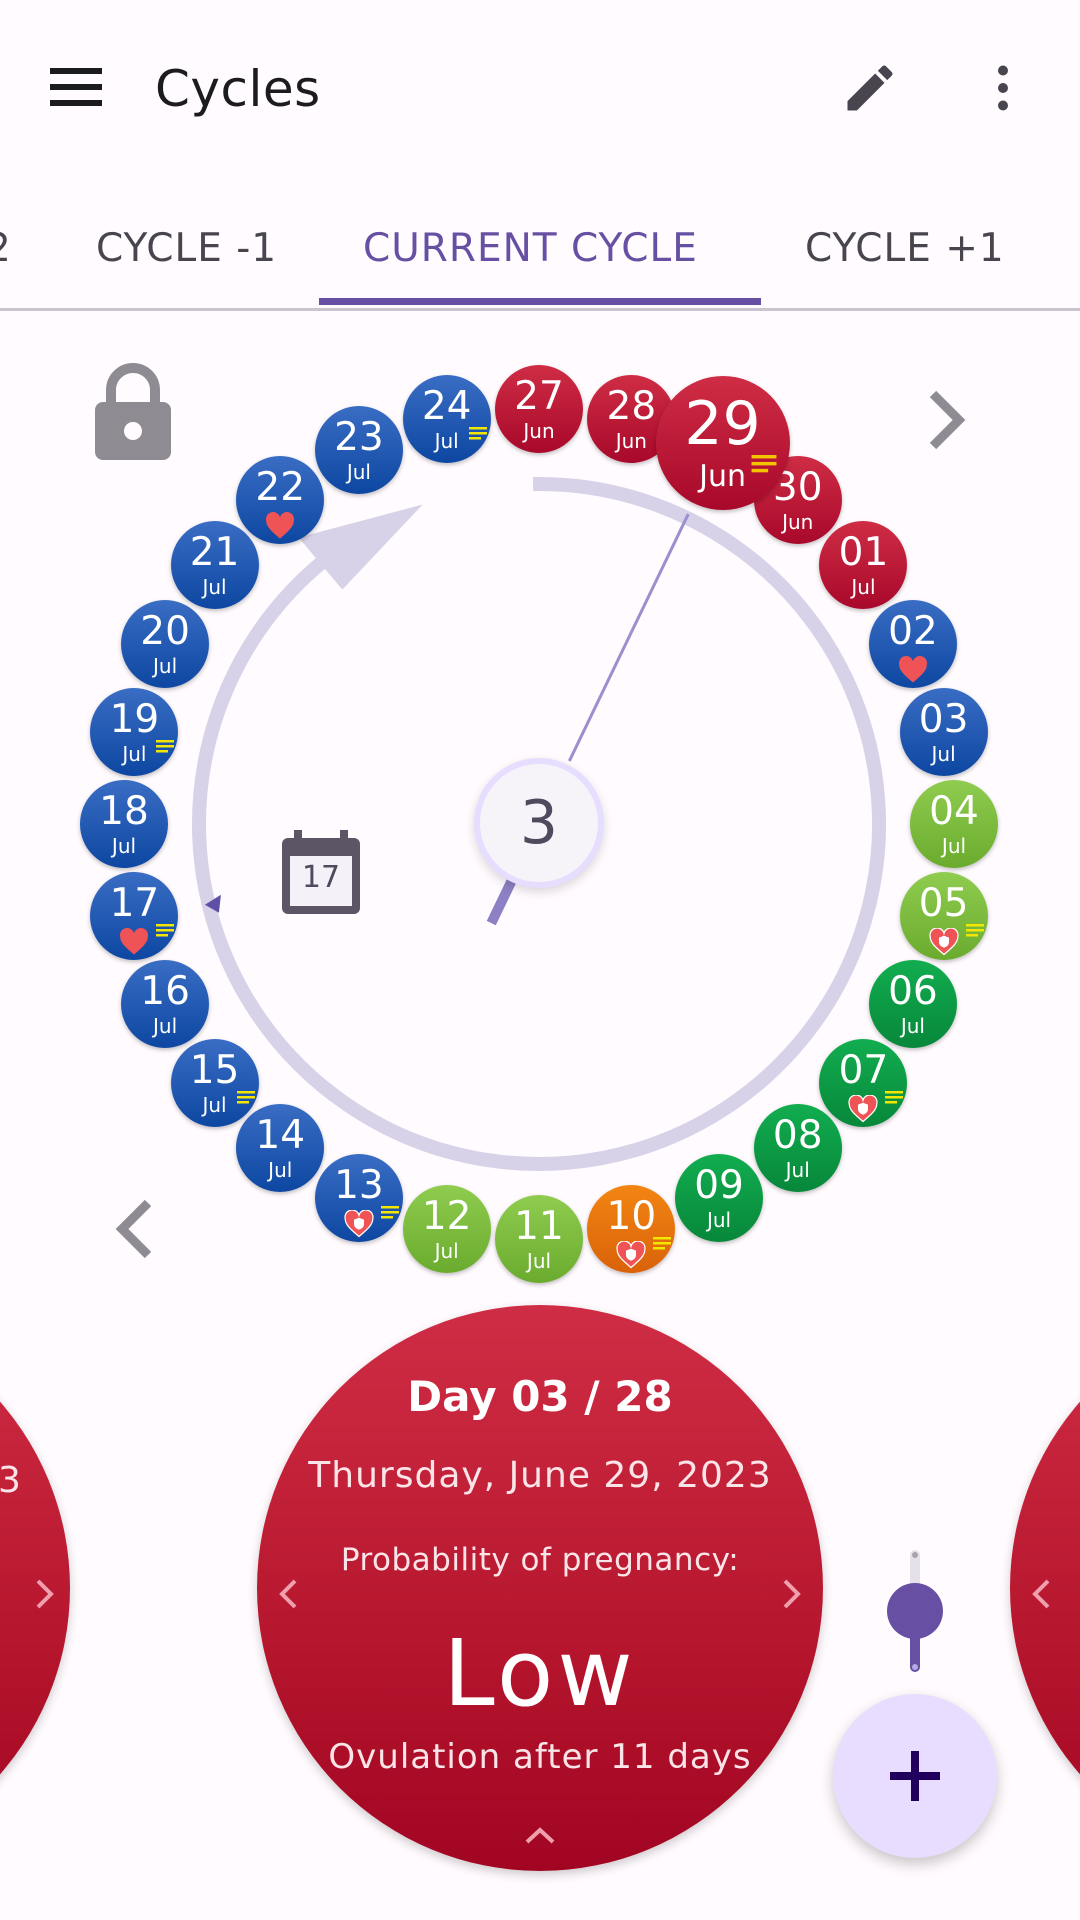 The width and height of the screenshot is (1080, 1920). Describe the element at coordinates (539, 823) in the screenshot. I see `current-day-badge: 3` at that location.